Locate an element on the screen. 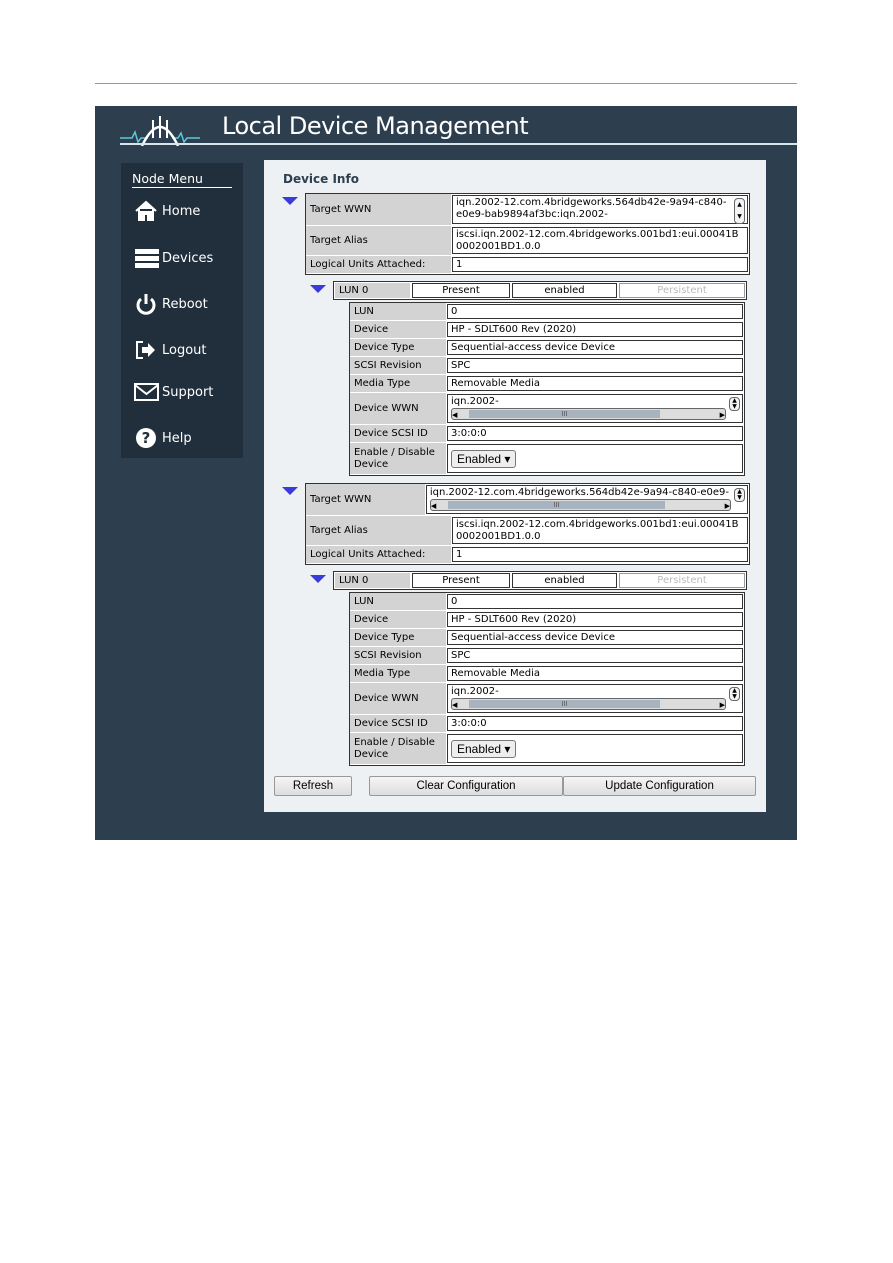  menu-item-devices: Devices is located at coordinates (173, 258).